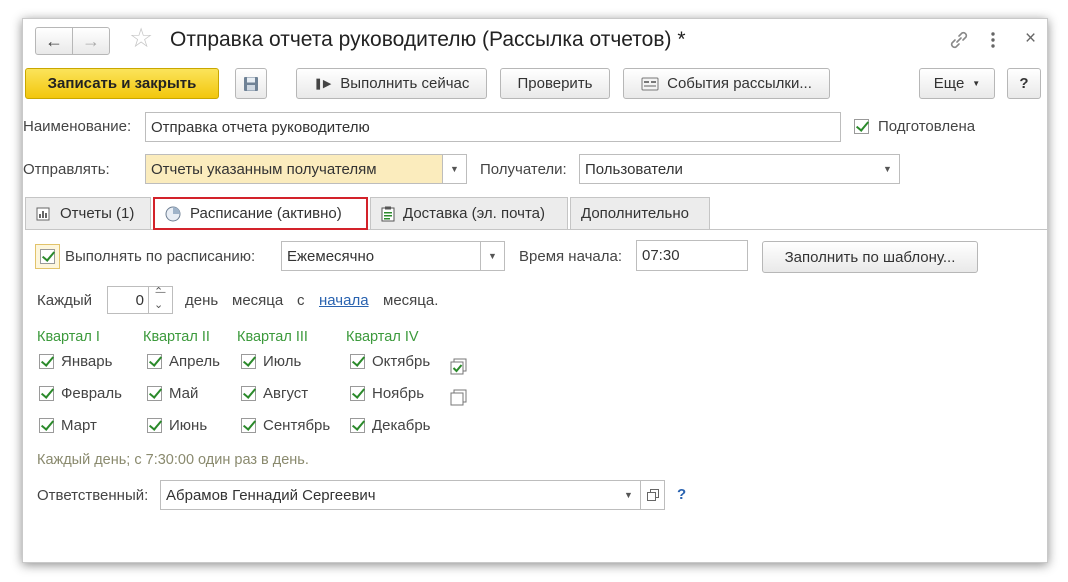 Image resolution: width=1068 pixels, height=582 pixels. I want to click on arrow-right-icon: →, so click(91, 40).